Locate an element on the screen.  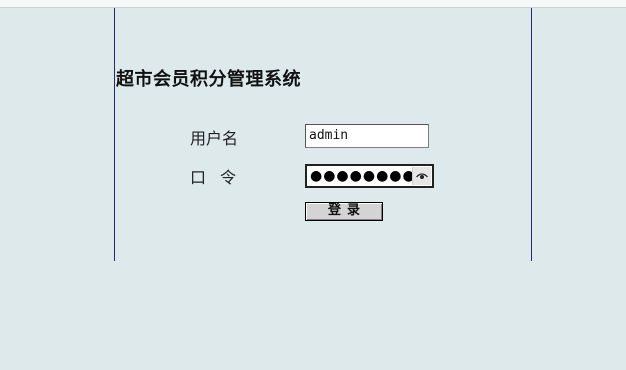
eye-icon is located at coordinates (422, 176).